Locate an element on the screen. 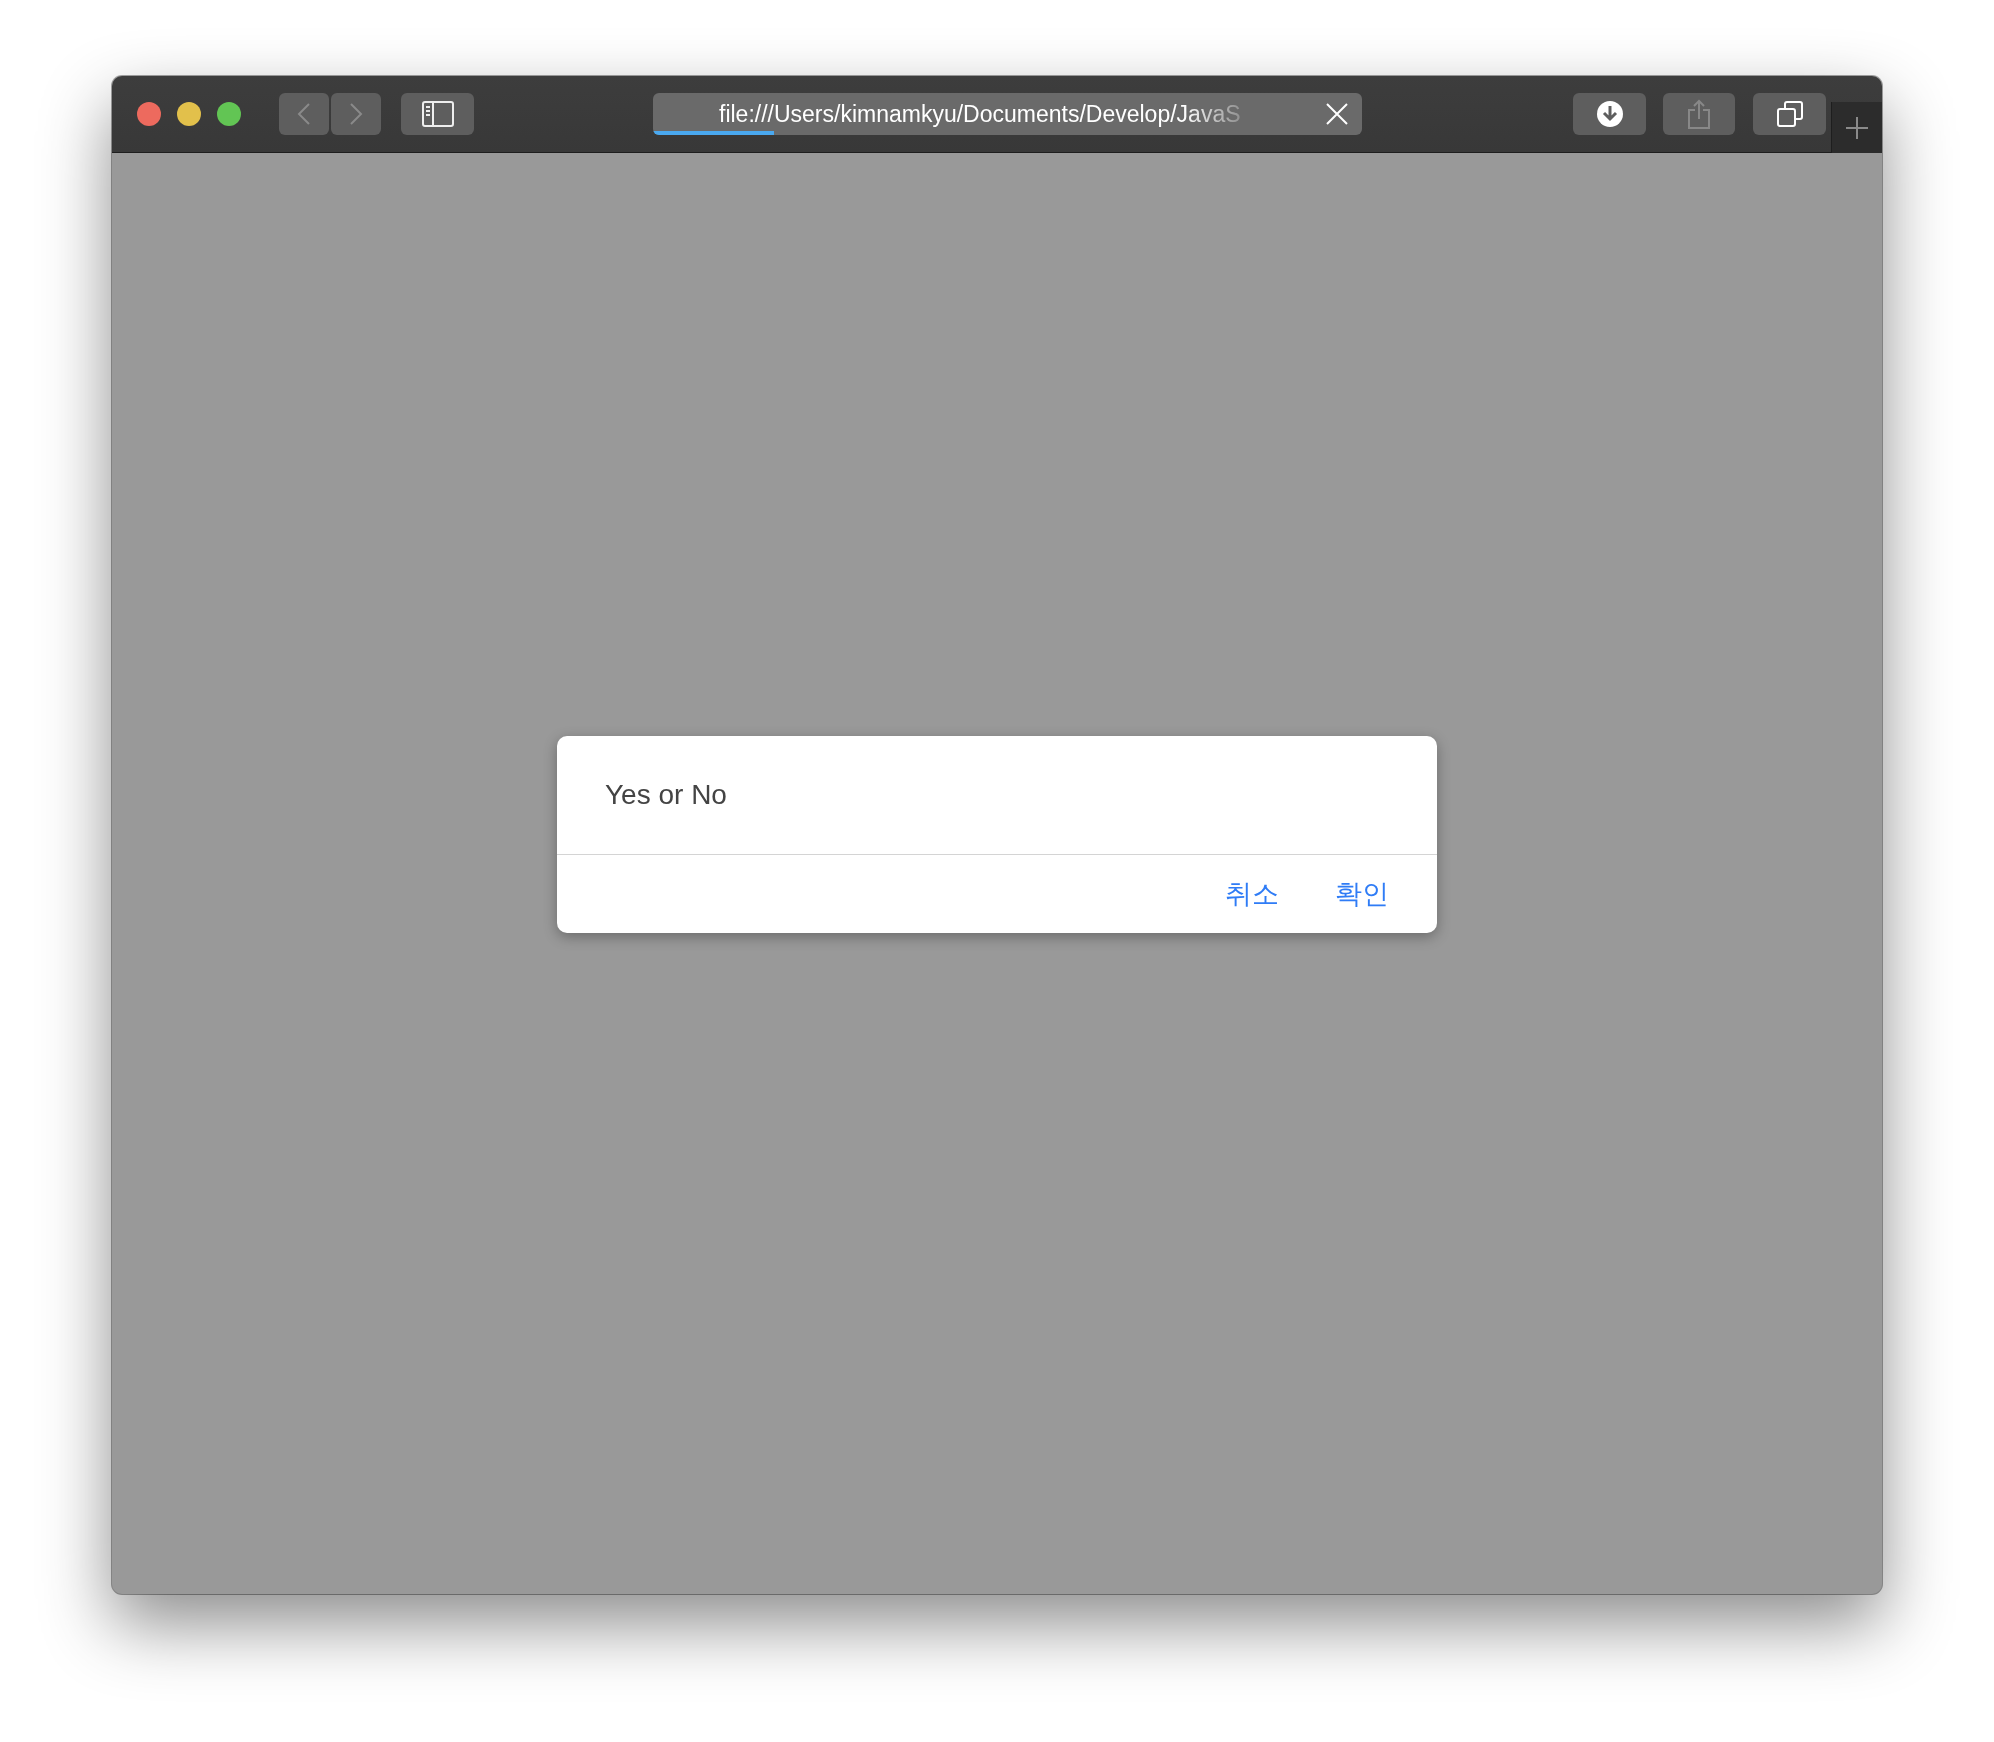  address-bar: file:///Users/kimnamkyu/Documents/Develop/JavaS is located at coordinates (1007, 114).